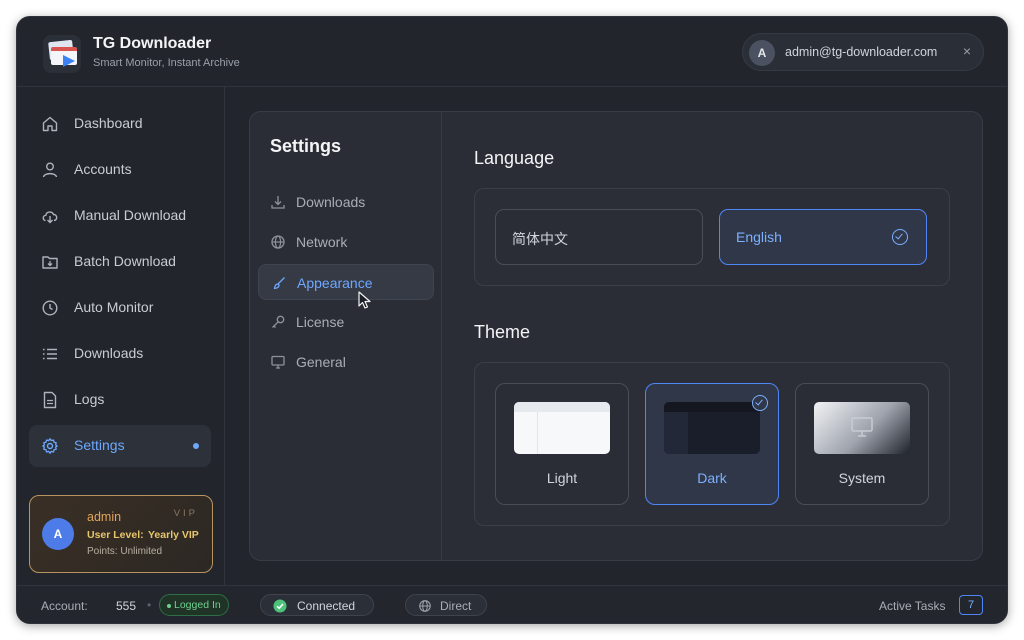  What do you see at coordinates (514, 158) in the screenshot?
I see `language-section-title: Language` at bounding box center [514, 158].